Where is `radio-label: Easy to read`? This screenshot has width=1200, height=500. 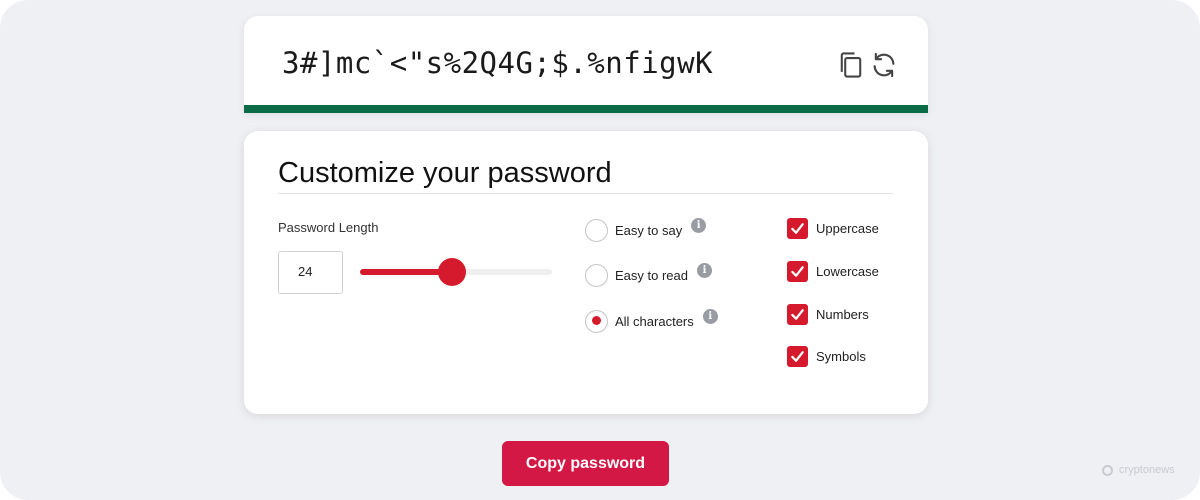 radio-label: Easy to read is located at coordinates (651, 275).